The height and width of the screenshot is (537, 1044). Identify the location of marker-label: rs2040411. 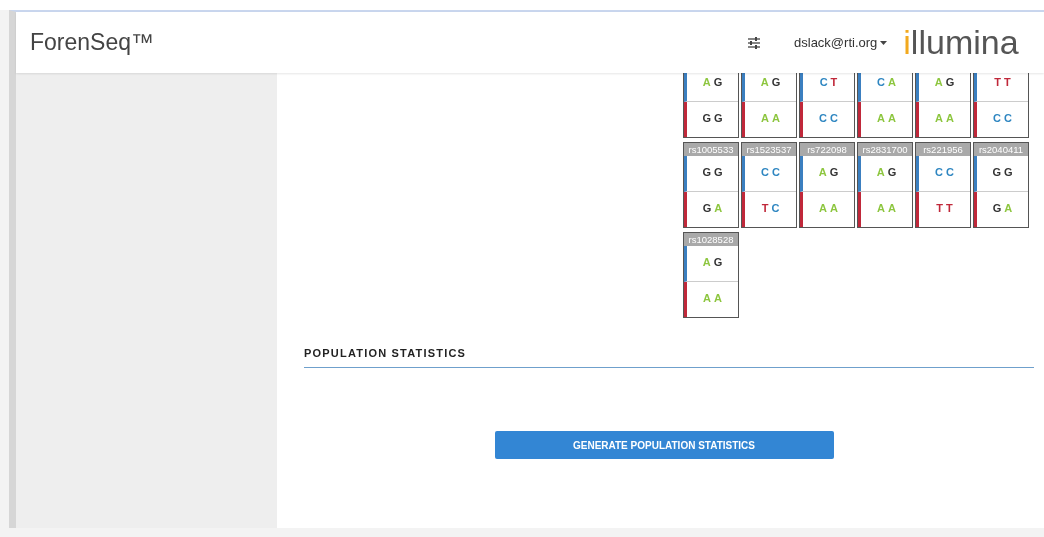
(1001, 149).